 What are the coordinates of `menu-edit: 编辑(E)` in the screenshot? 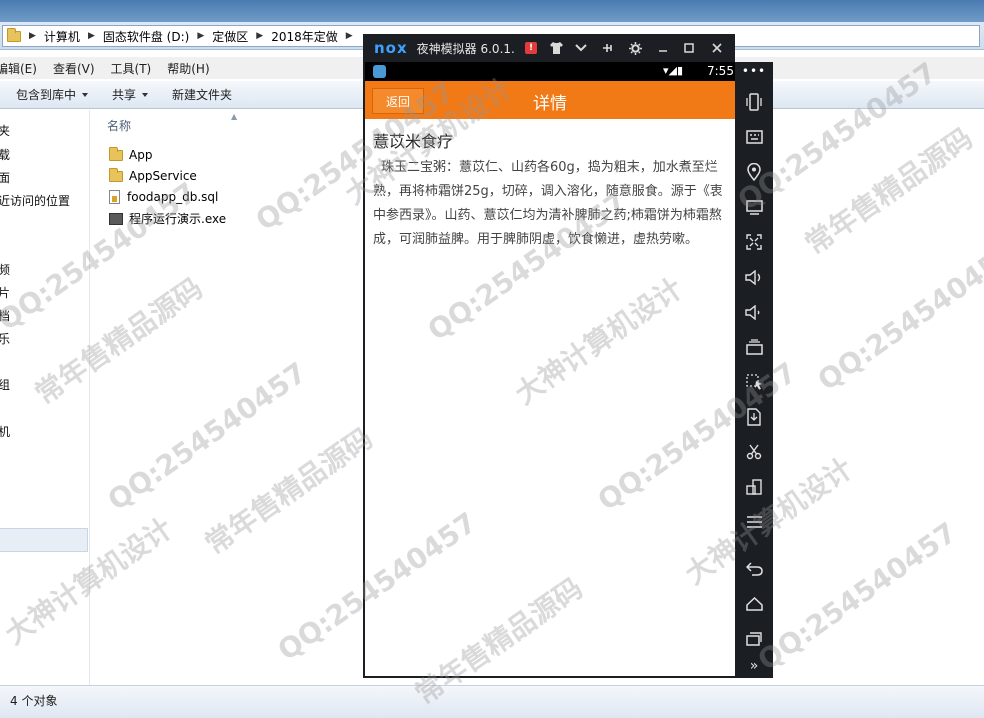 It's located at (18, 68).